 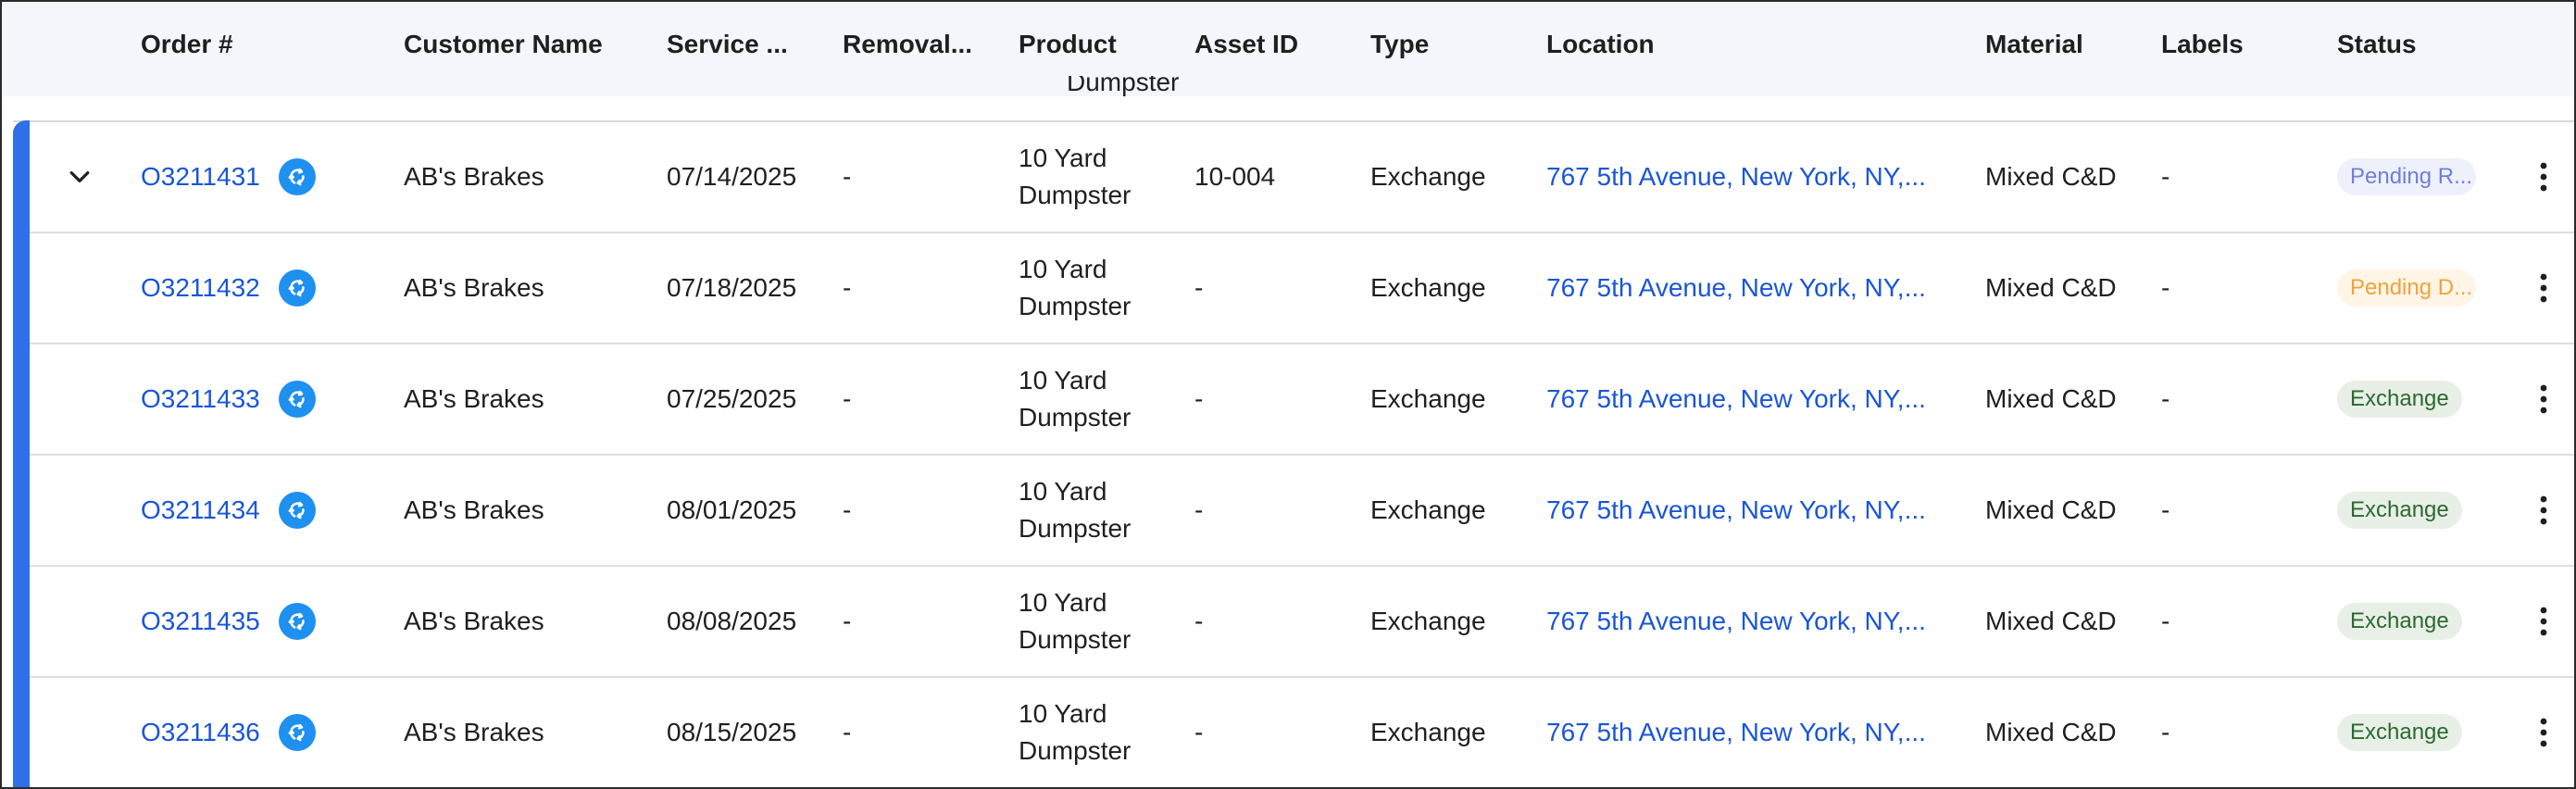 I want to click on column-header-product: Product, so click(x=1068, y=44).